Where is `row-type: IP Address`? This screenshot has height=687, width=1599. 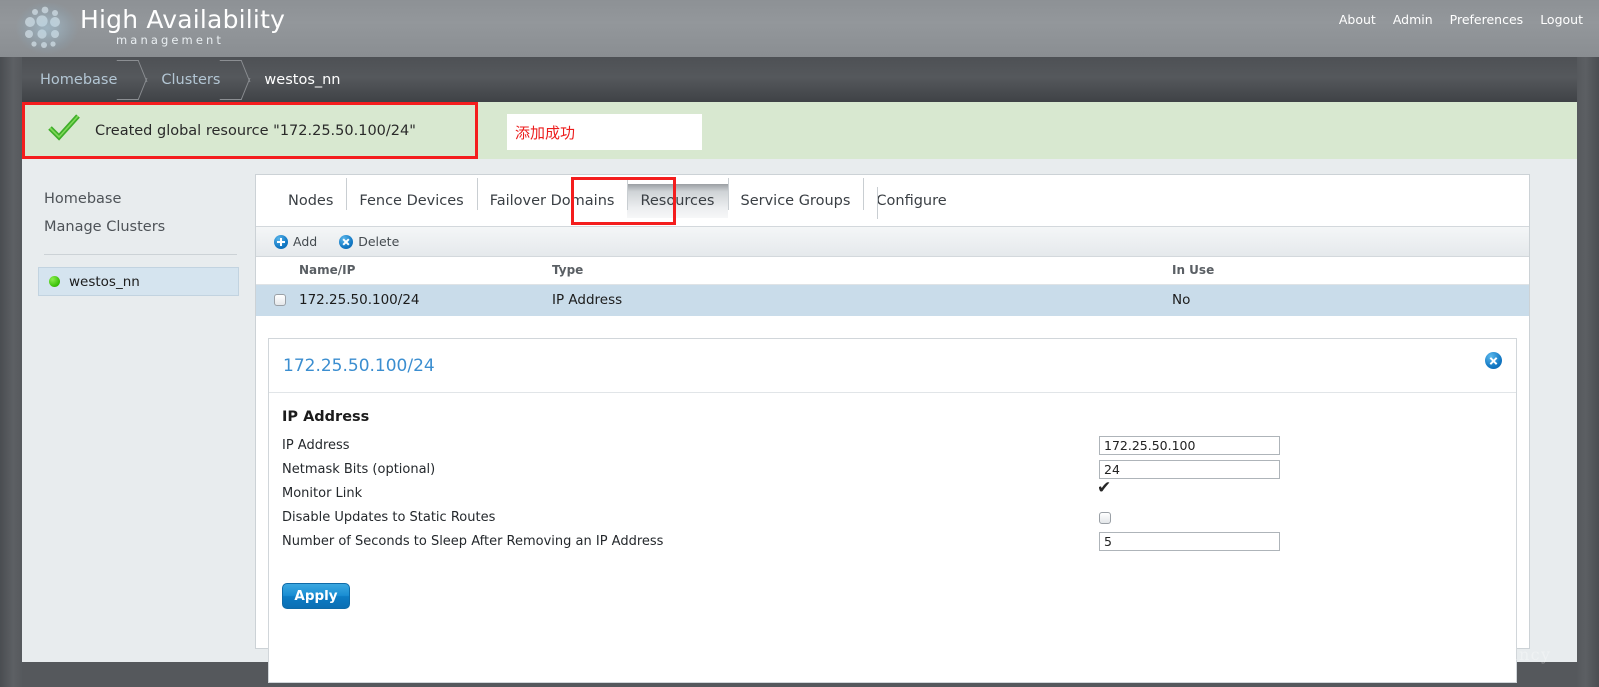 row-type: IP Address is located at coordinates (862, 300).